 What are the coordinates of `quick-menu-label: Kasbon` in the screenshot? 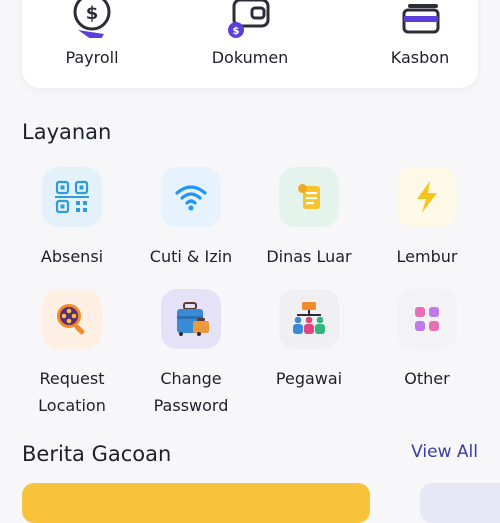 It's located at (420, 57).